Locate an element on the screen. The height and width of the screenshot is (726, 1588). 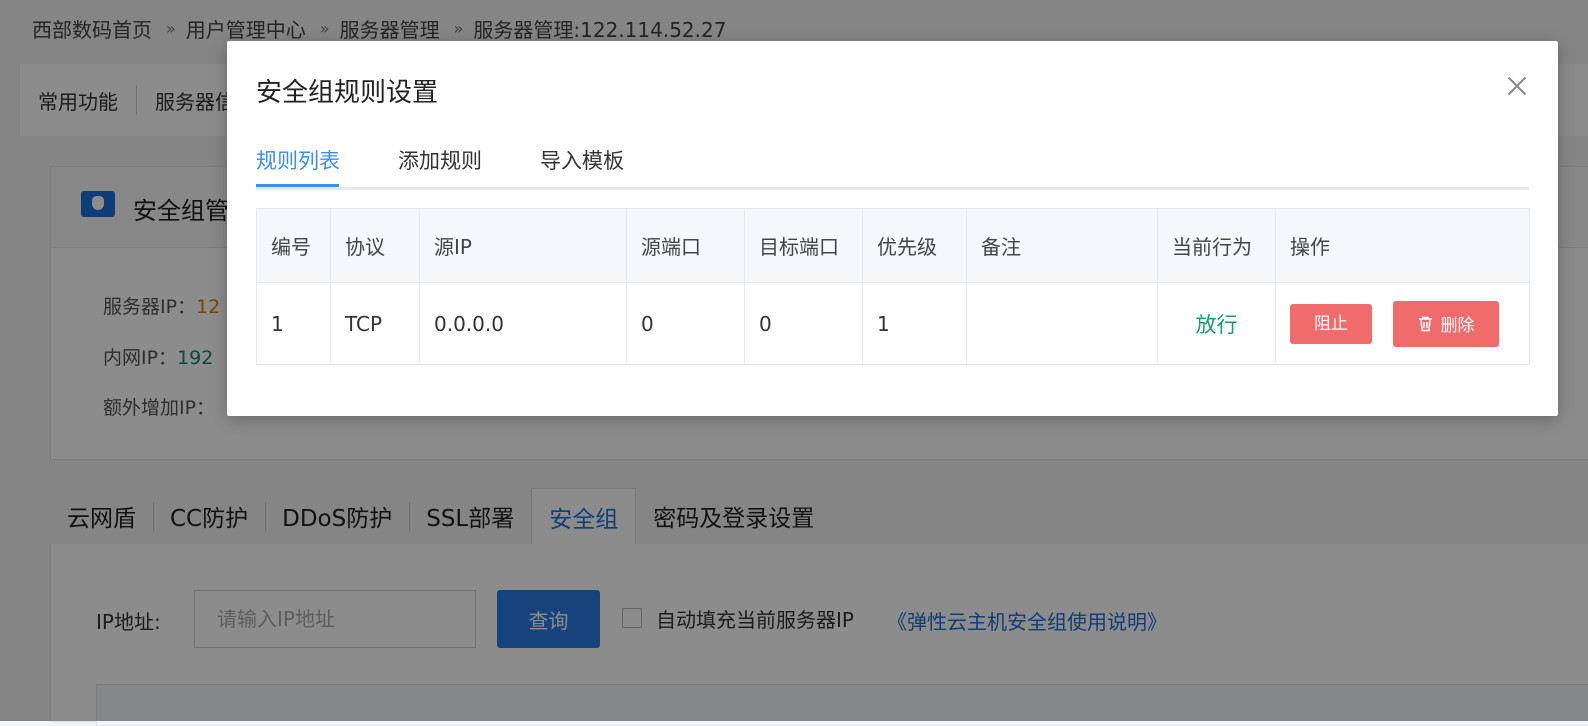
tab-add-rule: 添加规则 is located at coordinates (440, 160).